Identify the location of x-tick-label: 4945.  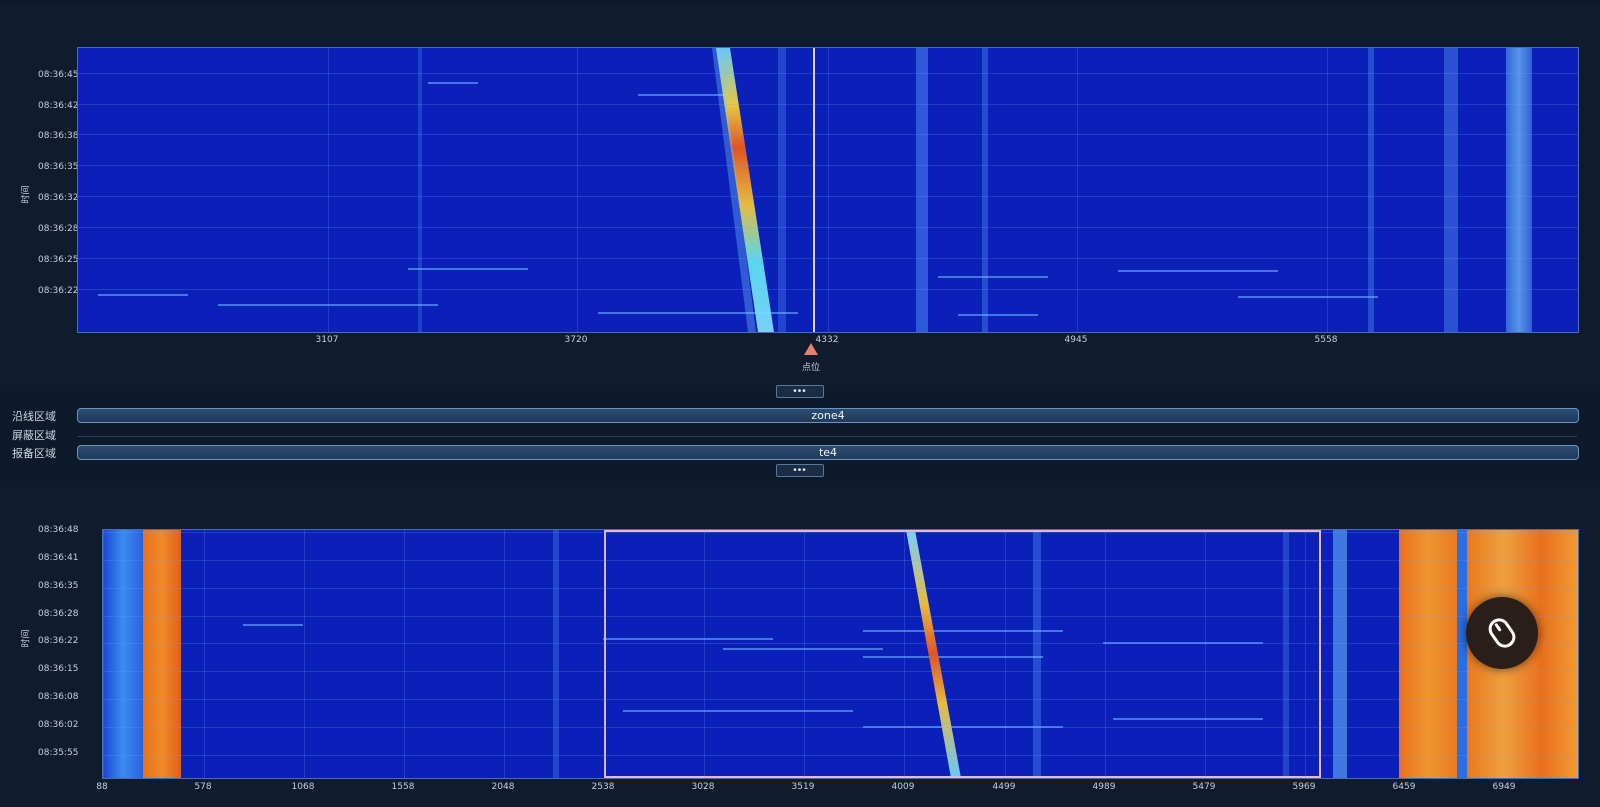
(1076, 340).